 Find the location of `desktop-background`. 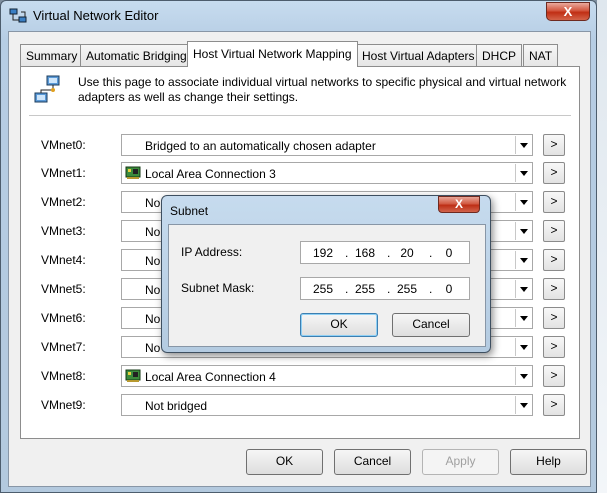

desktop-background is located at coordinates (602, 246).